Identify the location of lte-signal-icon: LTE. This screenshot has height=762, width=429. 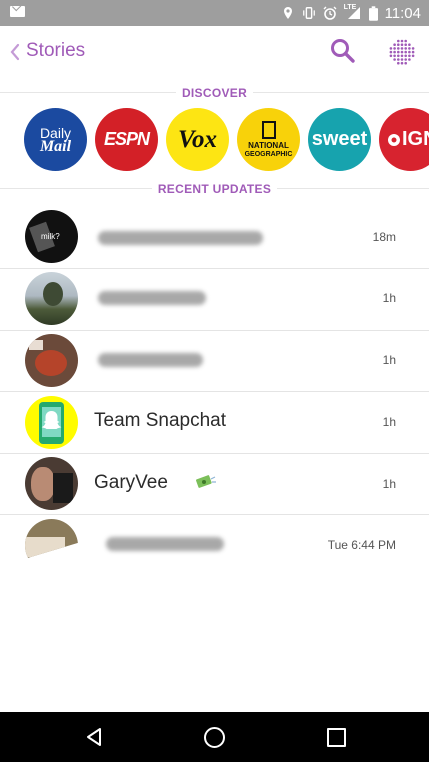
(352, 12).